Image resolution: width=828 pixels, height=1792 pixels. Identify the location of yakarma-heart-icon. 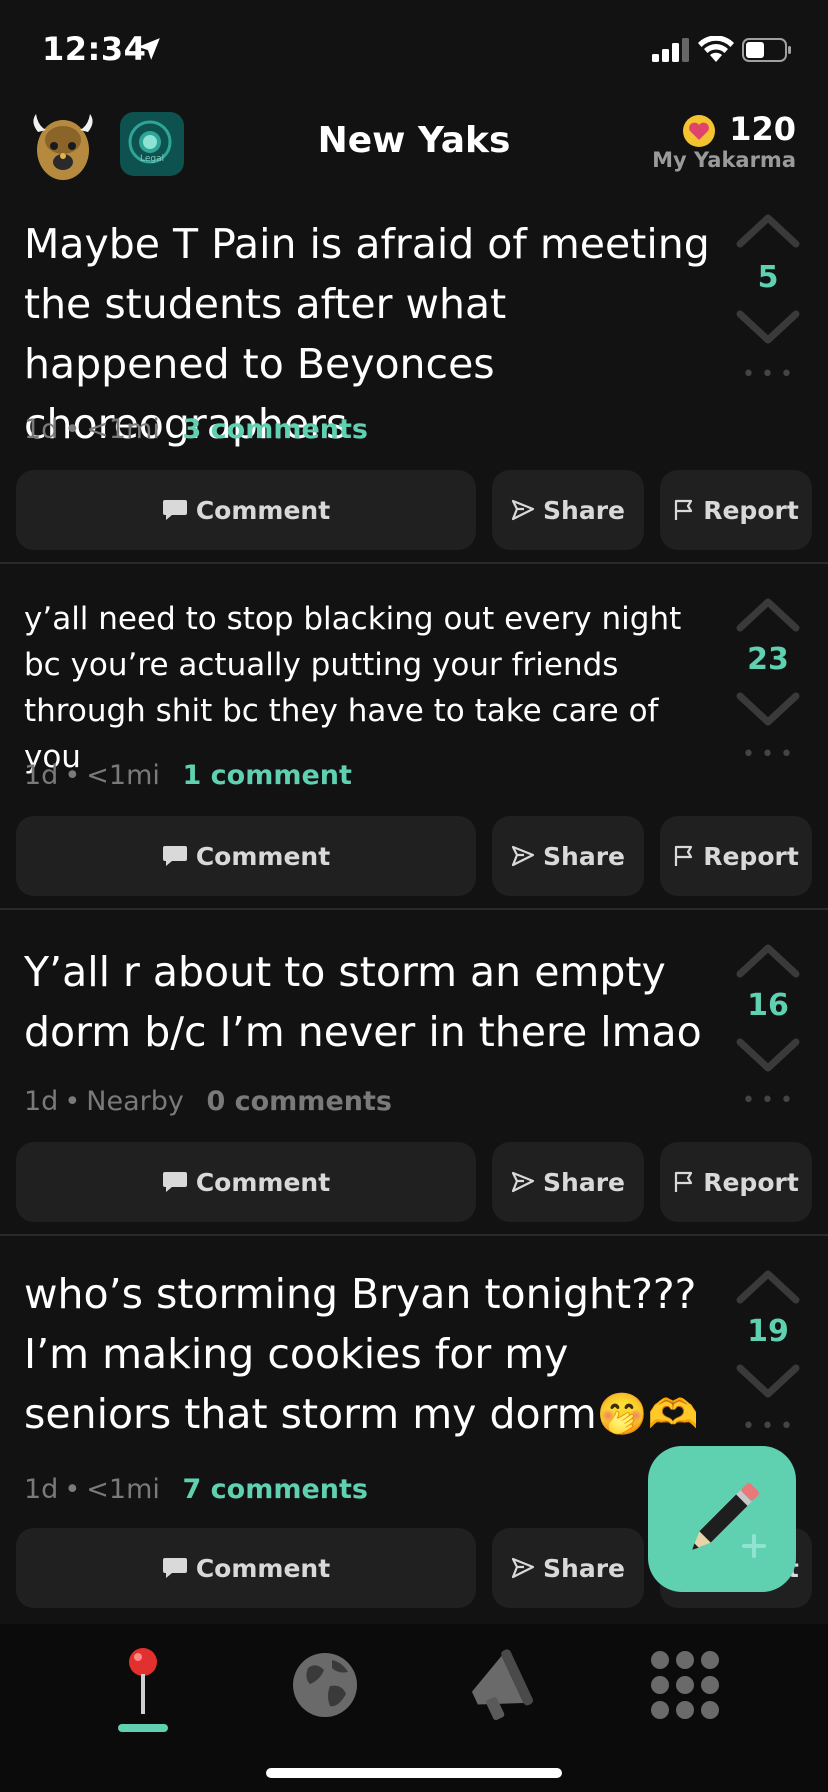
(699, 131).